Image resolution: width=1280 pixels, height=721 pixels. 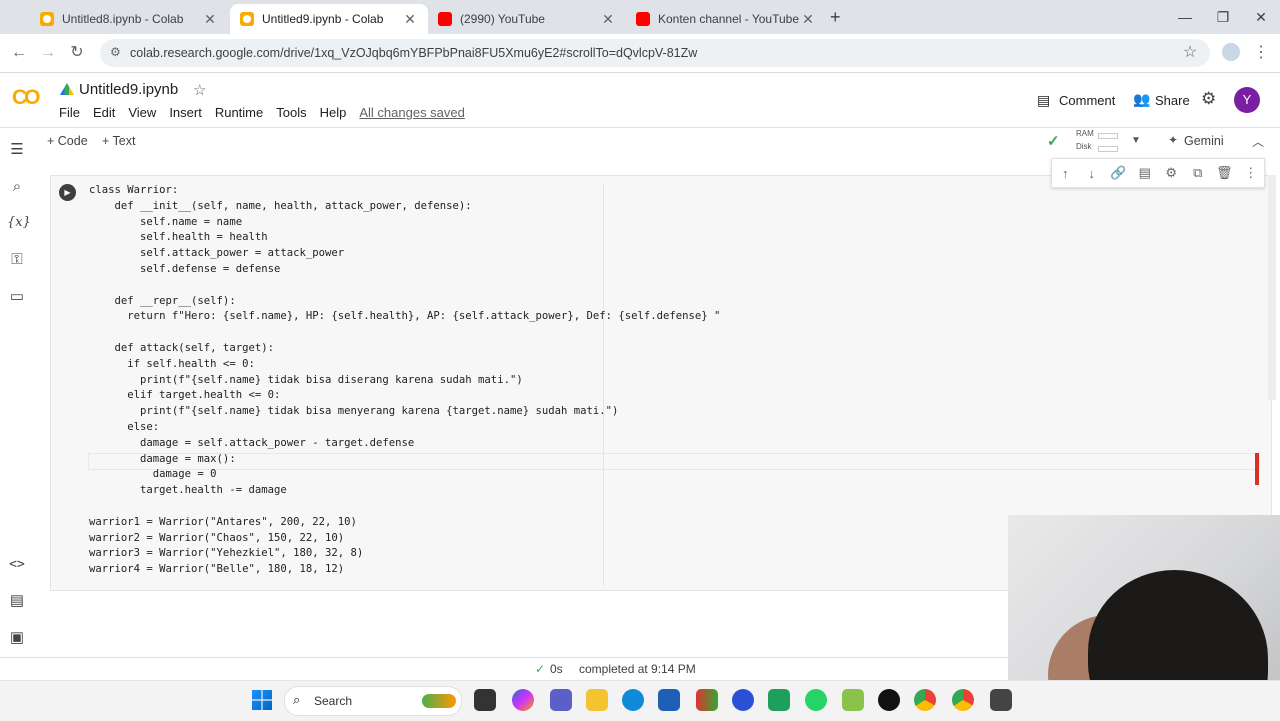 What do you see at coordinates (19, 223) in the screenshot?
I see `variables-icon: {x}` at bounding box center [19, 223].